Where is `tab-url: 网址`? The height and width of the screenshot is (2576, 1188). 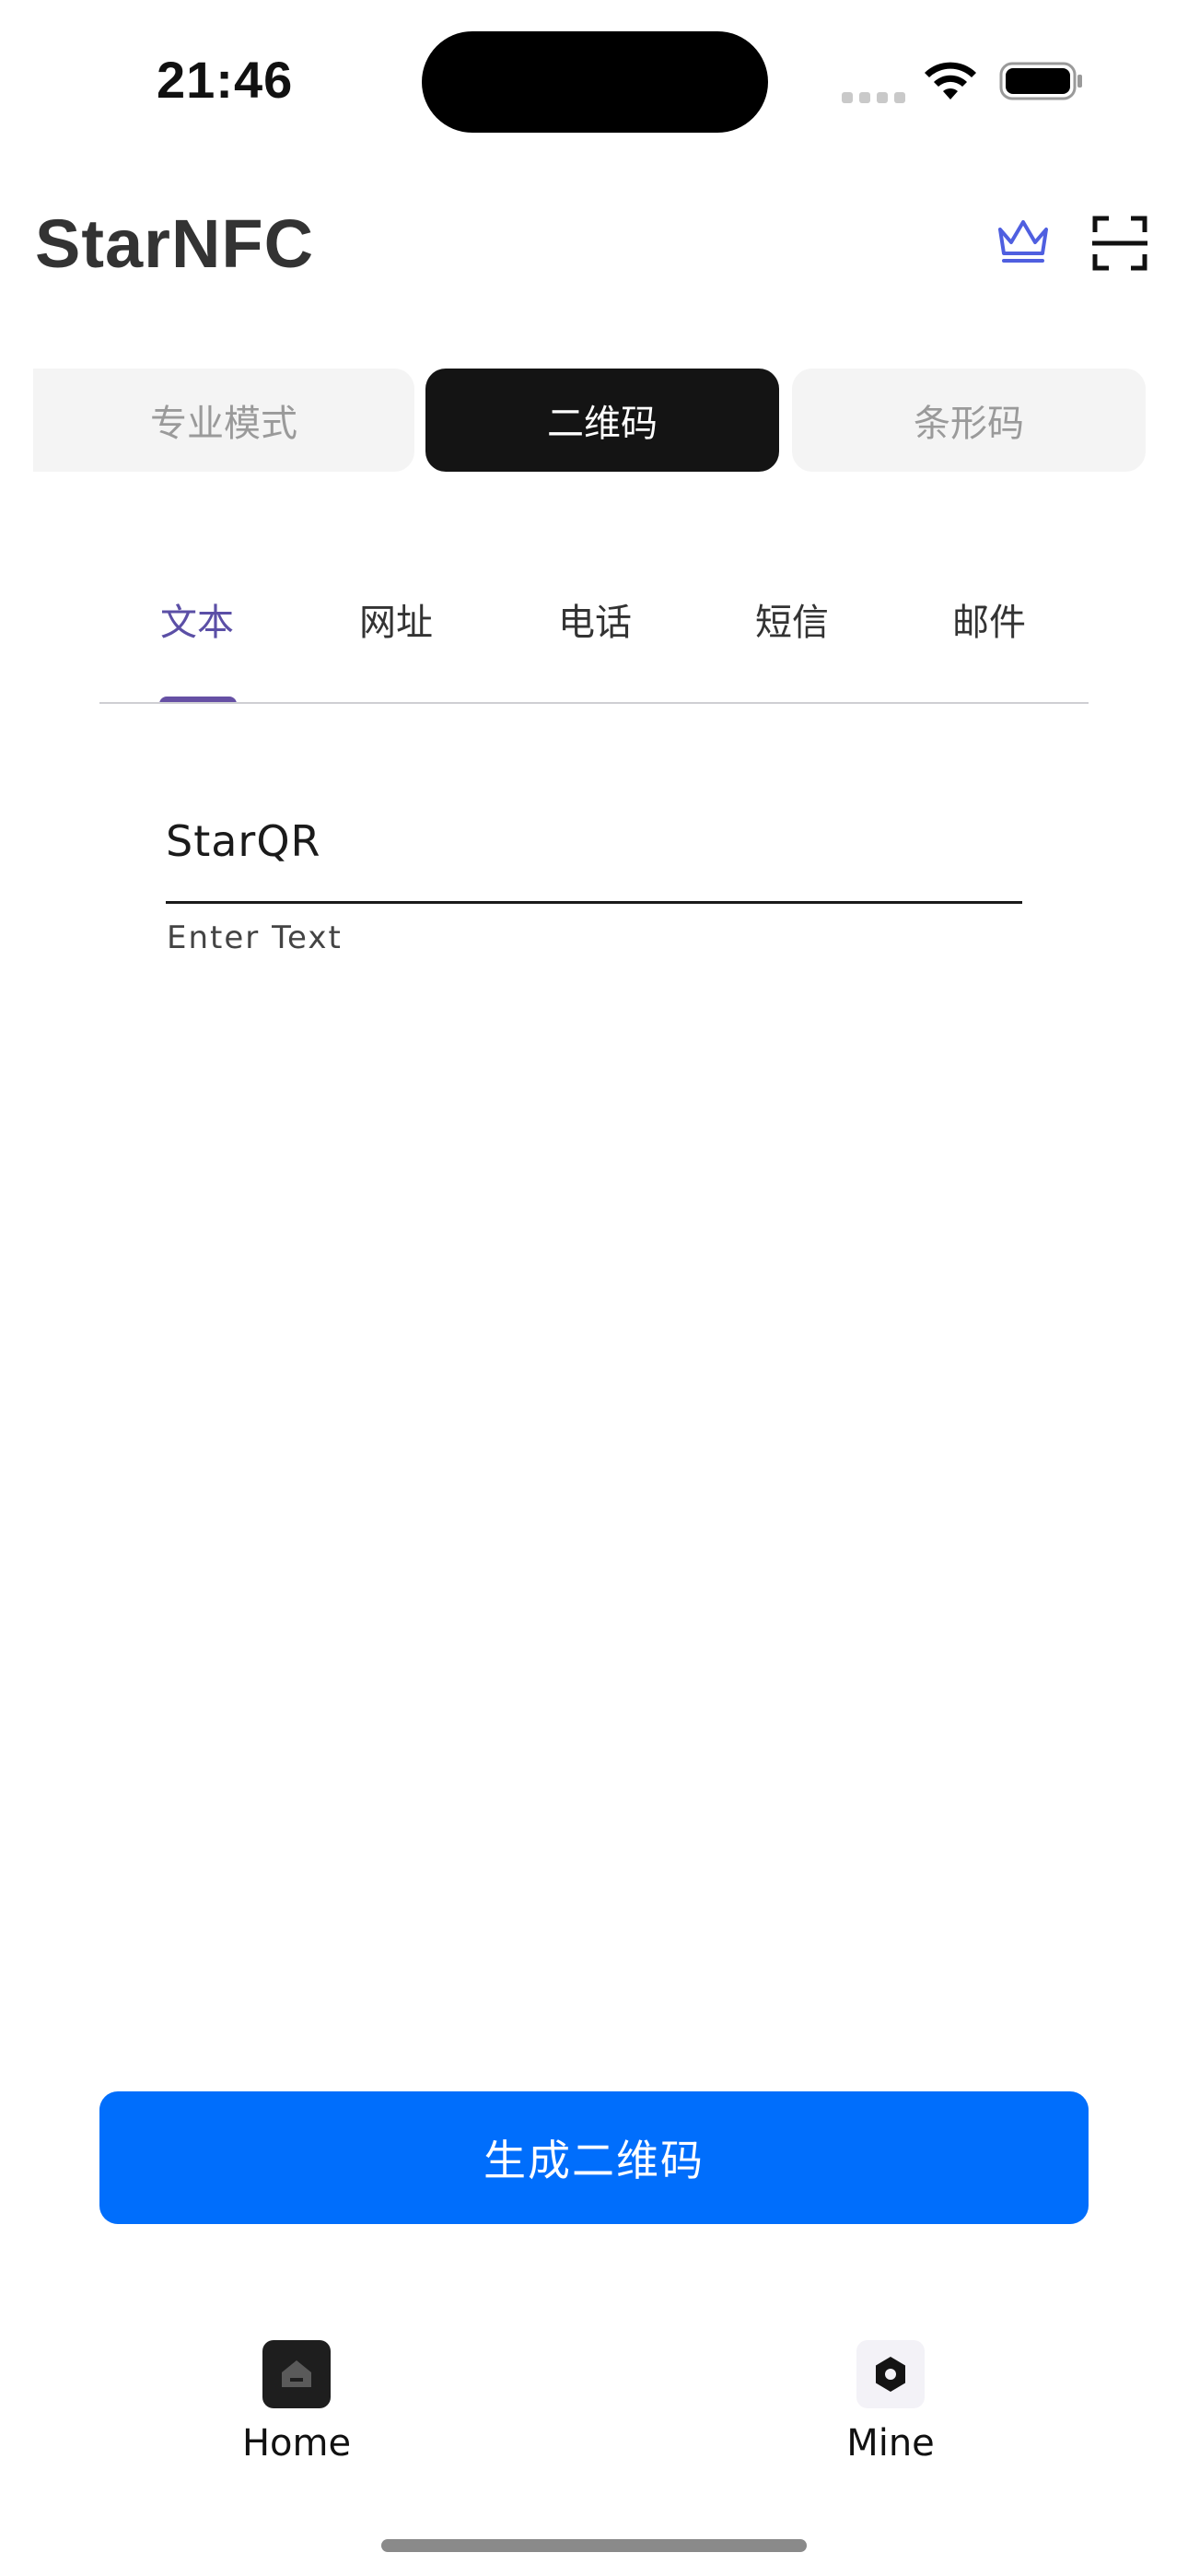 tab-url: 网址 is located at coordinates (396, 623).